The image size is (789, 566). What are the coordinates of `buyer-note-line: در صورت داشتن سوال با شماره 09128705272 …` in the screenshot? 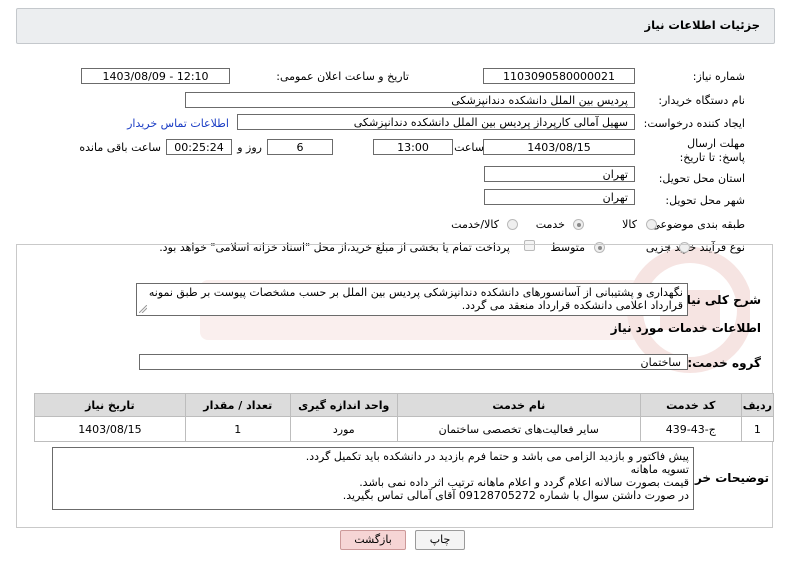 It's located at (515, 495).